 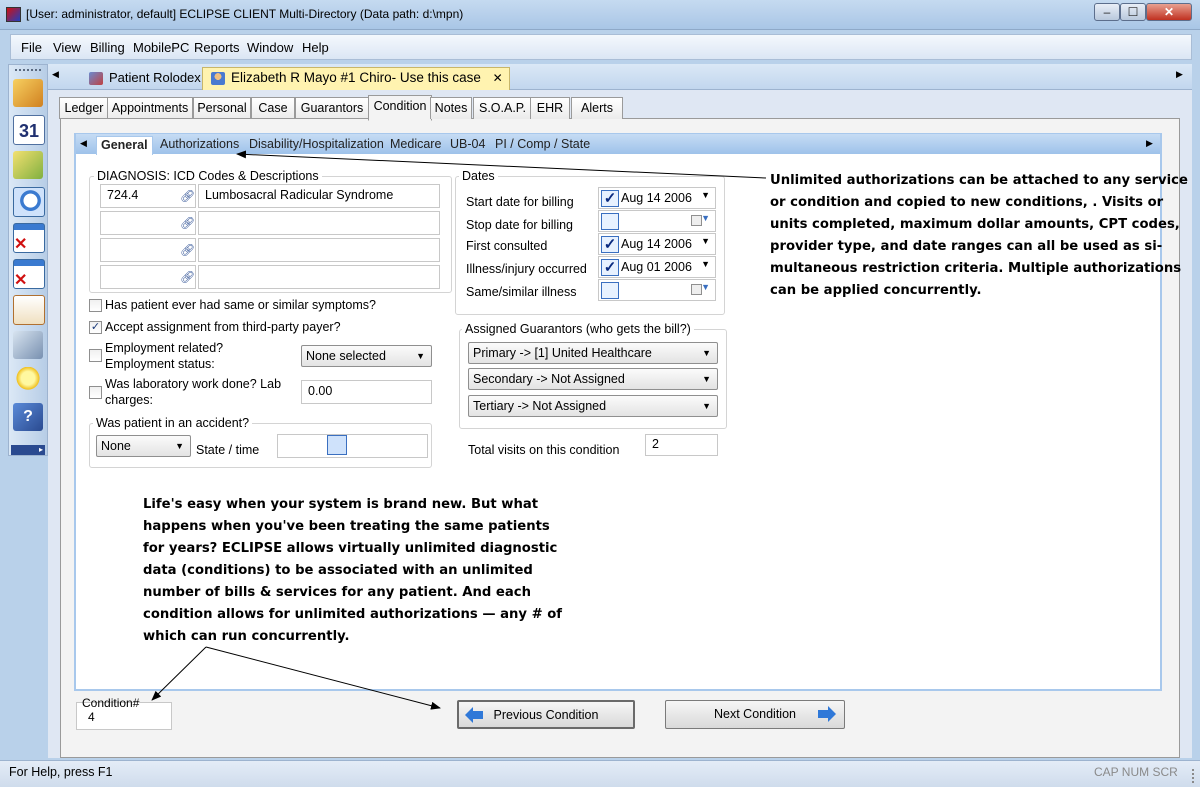 I want to click on status-help-text: For Help, press F1, so click(x=61, y=772).